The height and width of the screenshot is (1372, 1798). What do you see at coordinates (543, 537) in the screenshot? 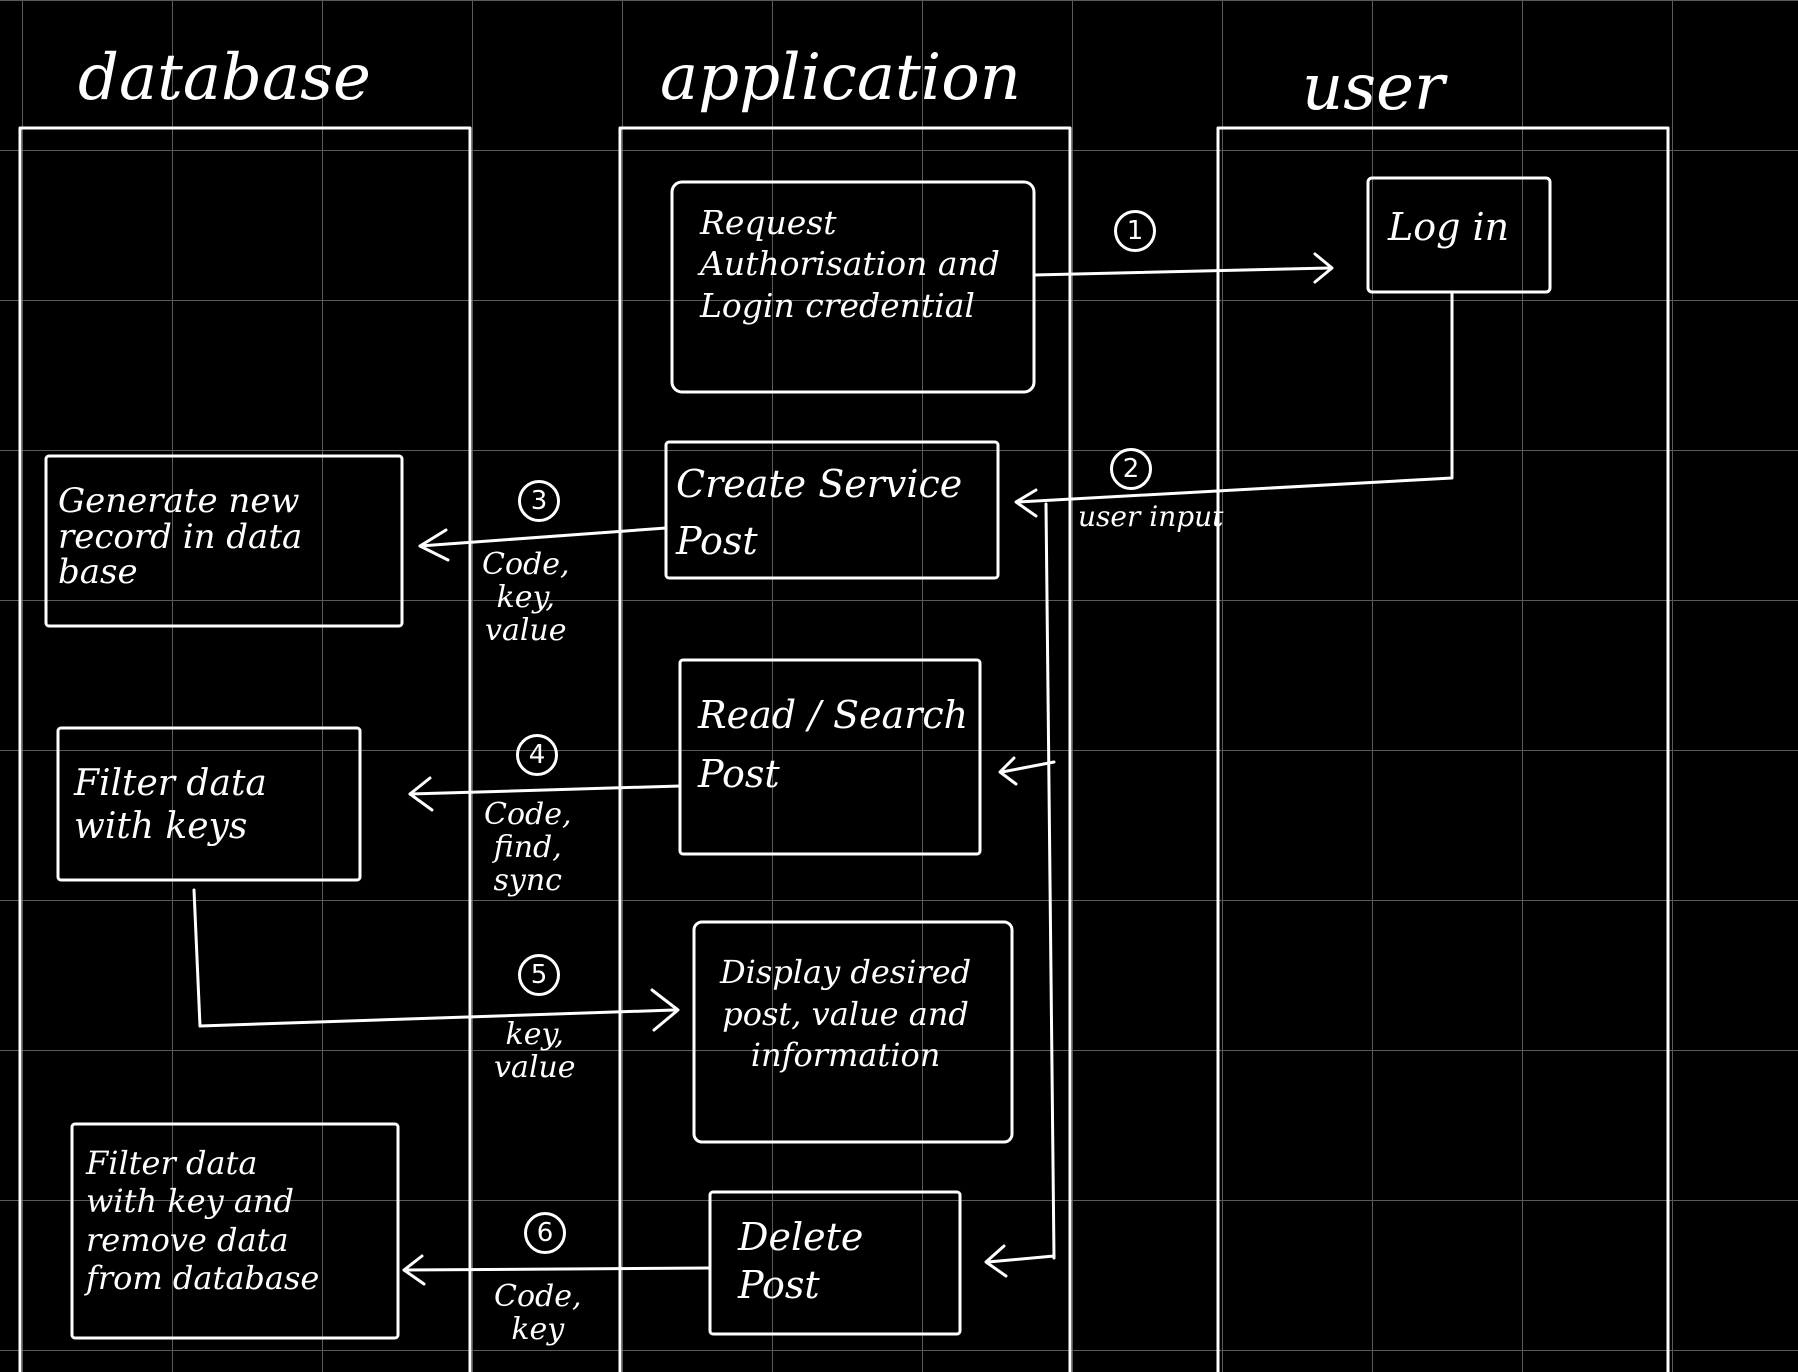
I see `arrow-3-line` at bounding box center [543, 537].